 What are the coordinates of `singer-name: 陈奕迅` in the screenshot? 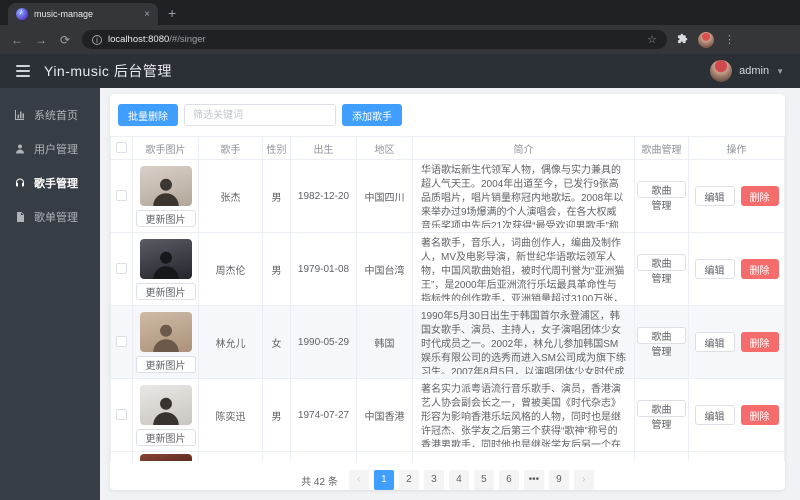 It's located at (230, 415).